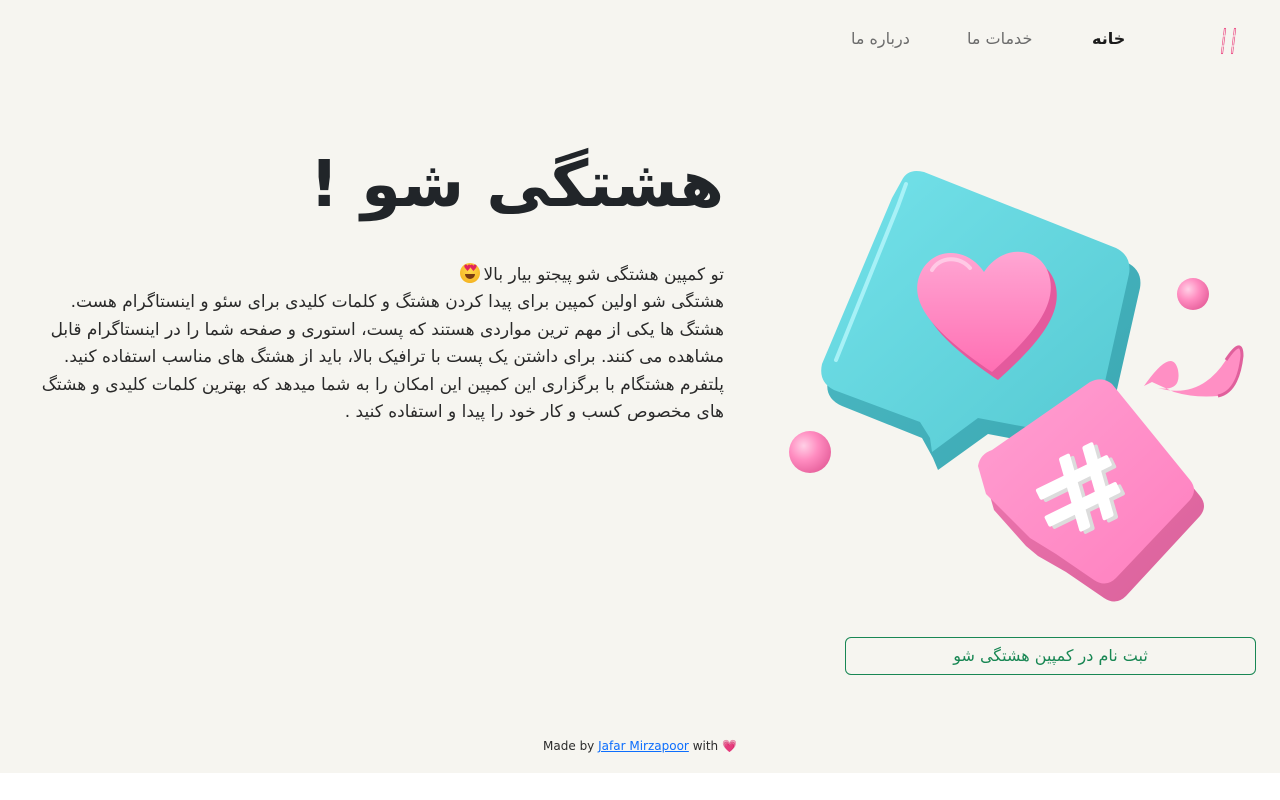  I want to click on nav-about-link: درباره ما, so click(880, 39).